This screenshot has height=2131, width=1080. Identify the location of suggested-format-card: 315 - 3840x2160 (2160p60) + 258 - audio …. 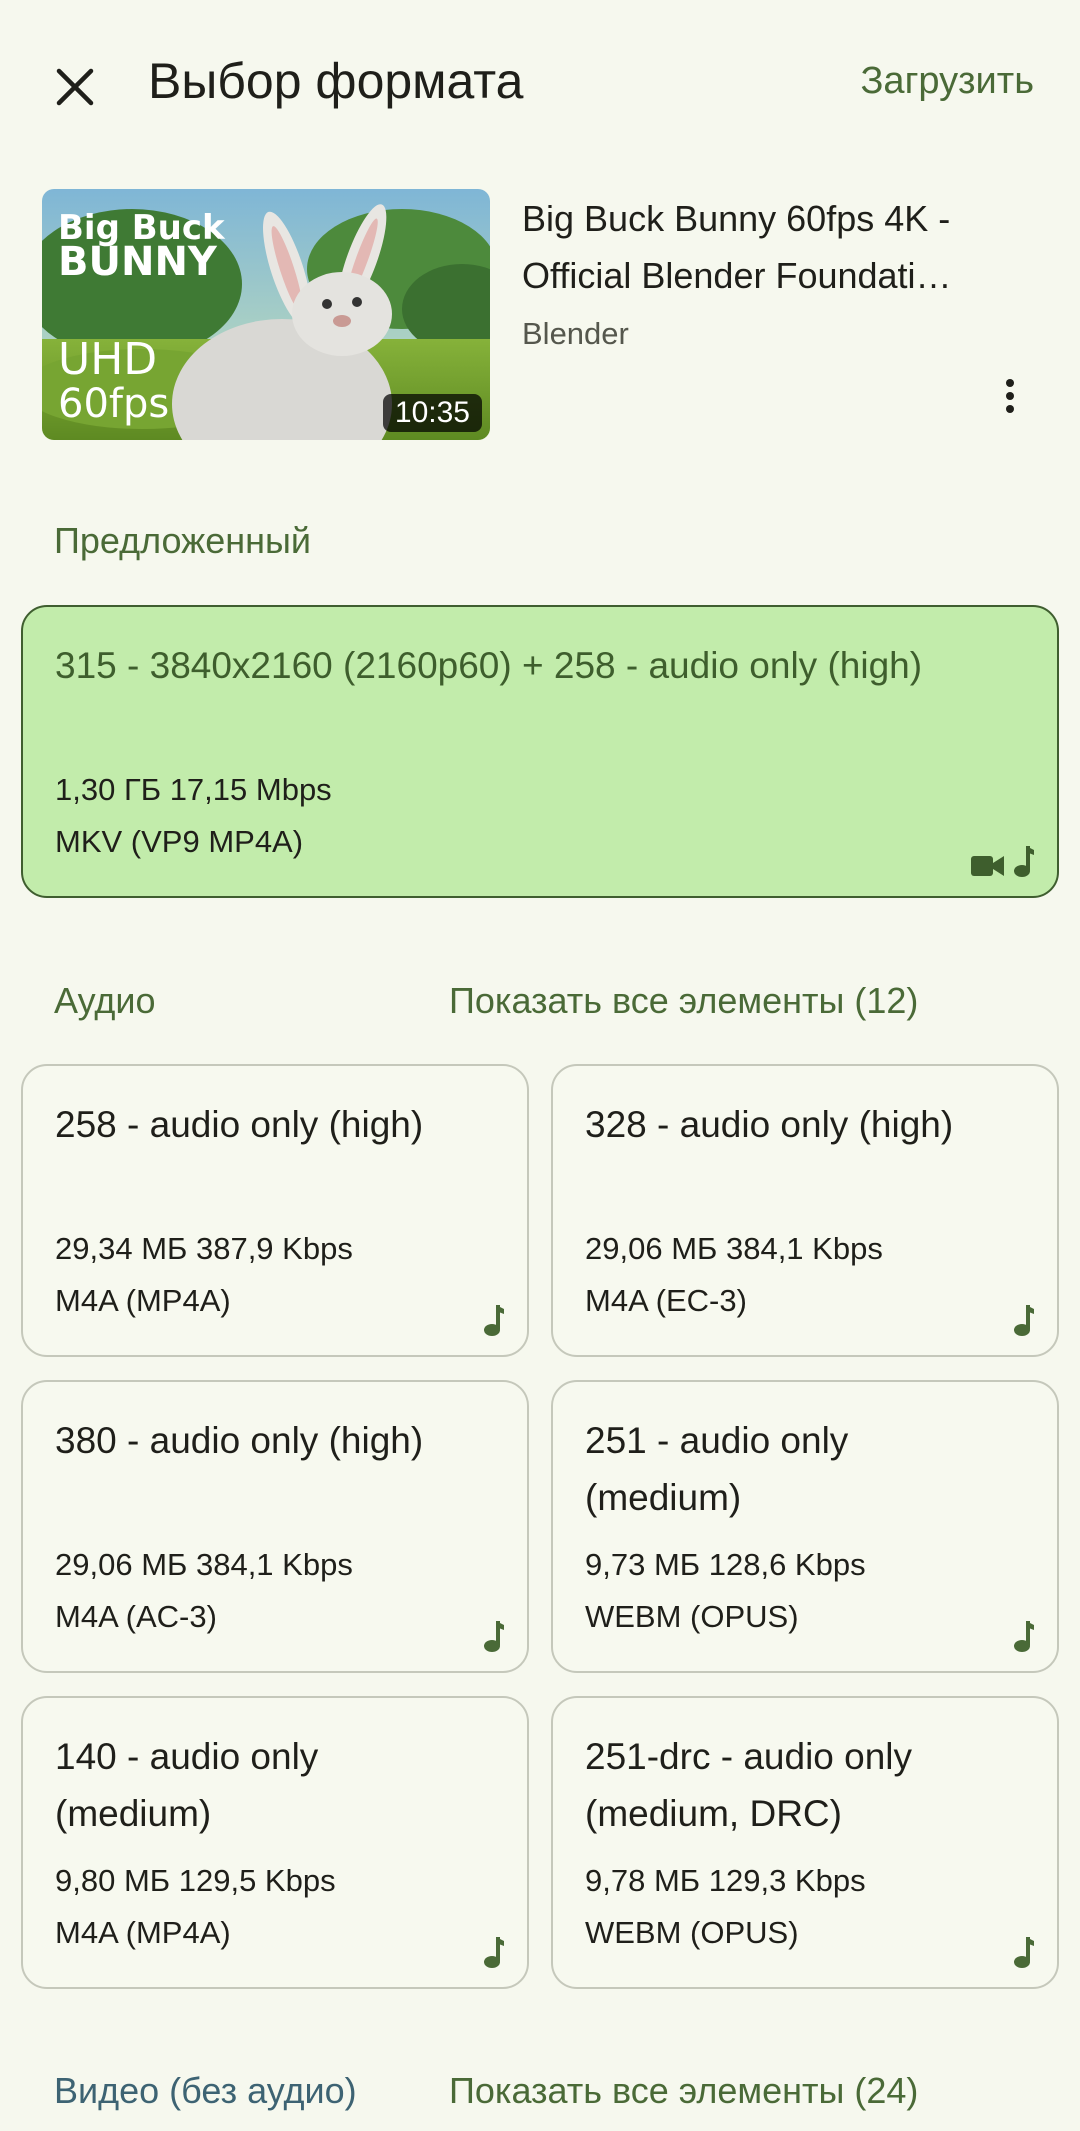
(540, 751).